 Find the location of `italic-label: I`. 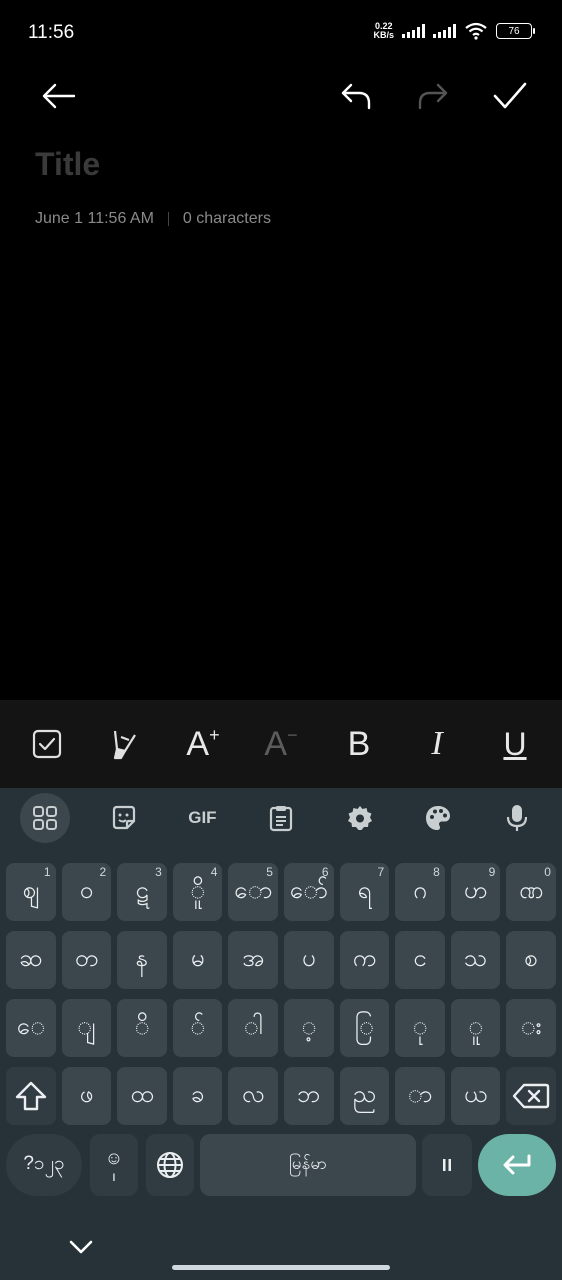

italic-label: I is located at coordinates (437, 743).